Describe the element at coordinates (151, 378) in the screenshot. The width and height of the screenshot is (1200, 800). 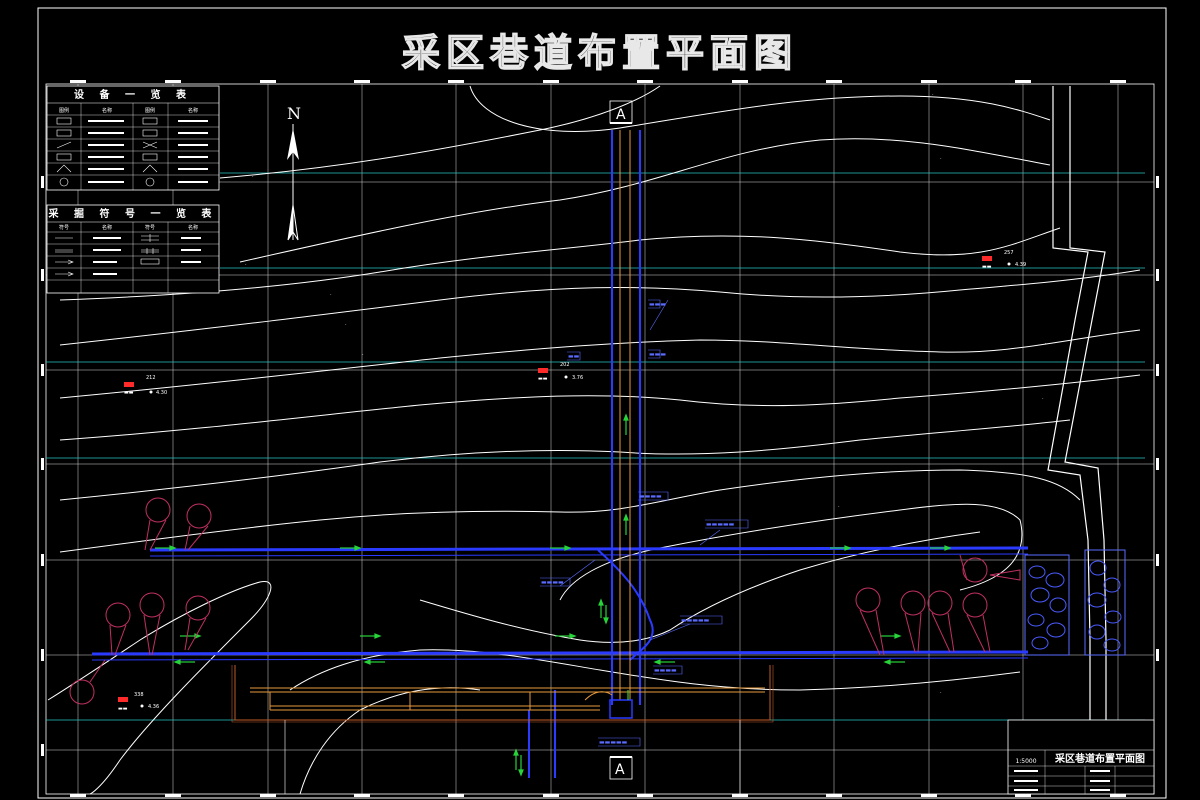
I see `svg-text: 212` at that location.